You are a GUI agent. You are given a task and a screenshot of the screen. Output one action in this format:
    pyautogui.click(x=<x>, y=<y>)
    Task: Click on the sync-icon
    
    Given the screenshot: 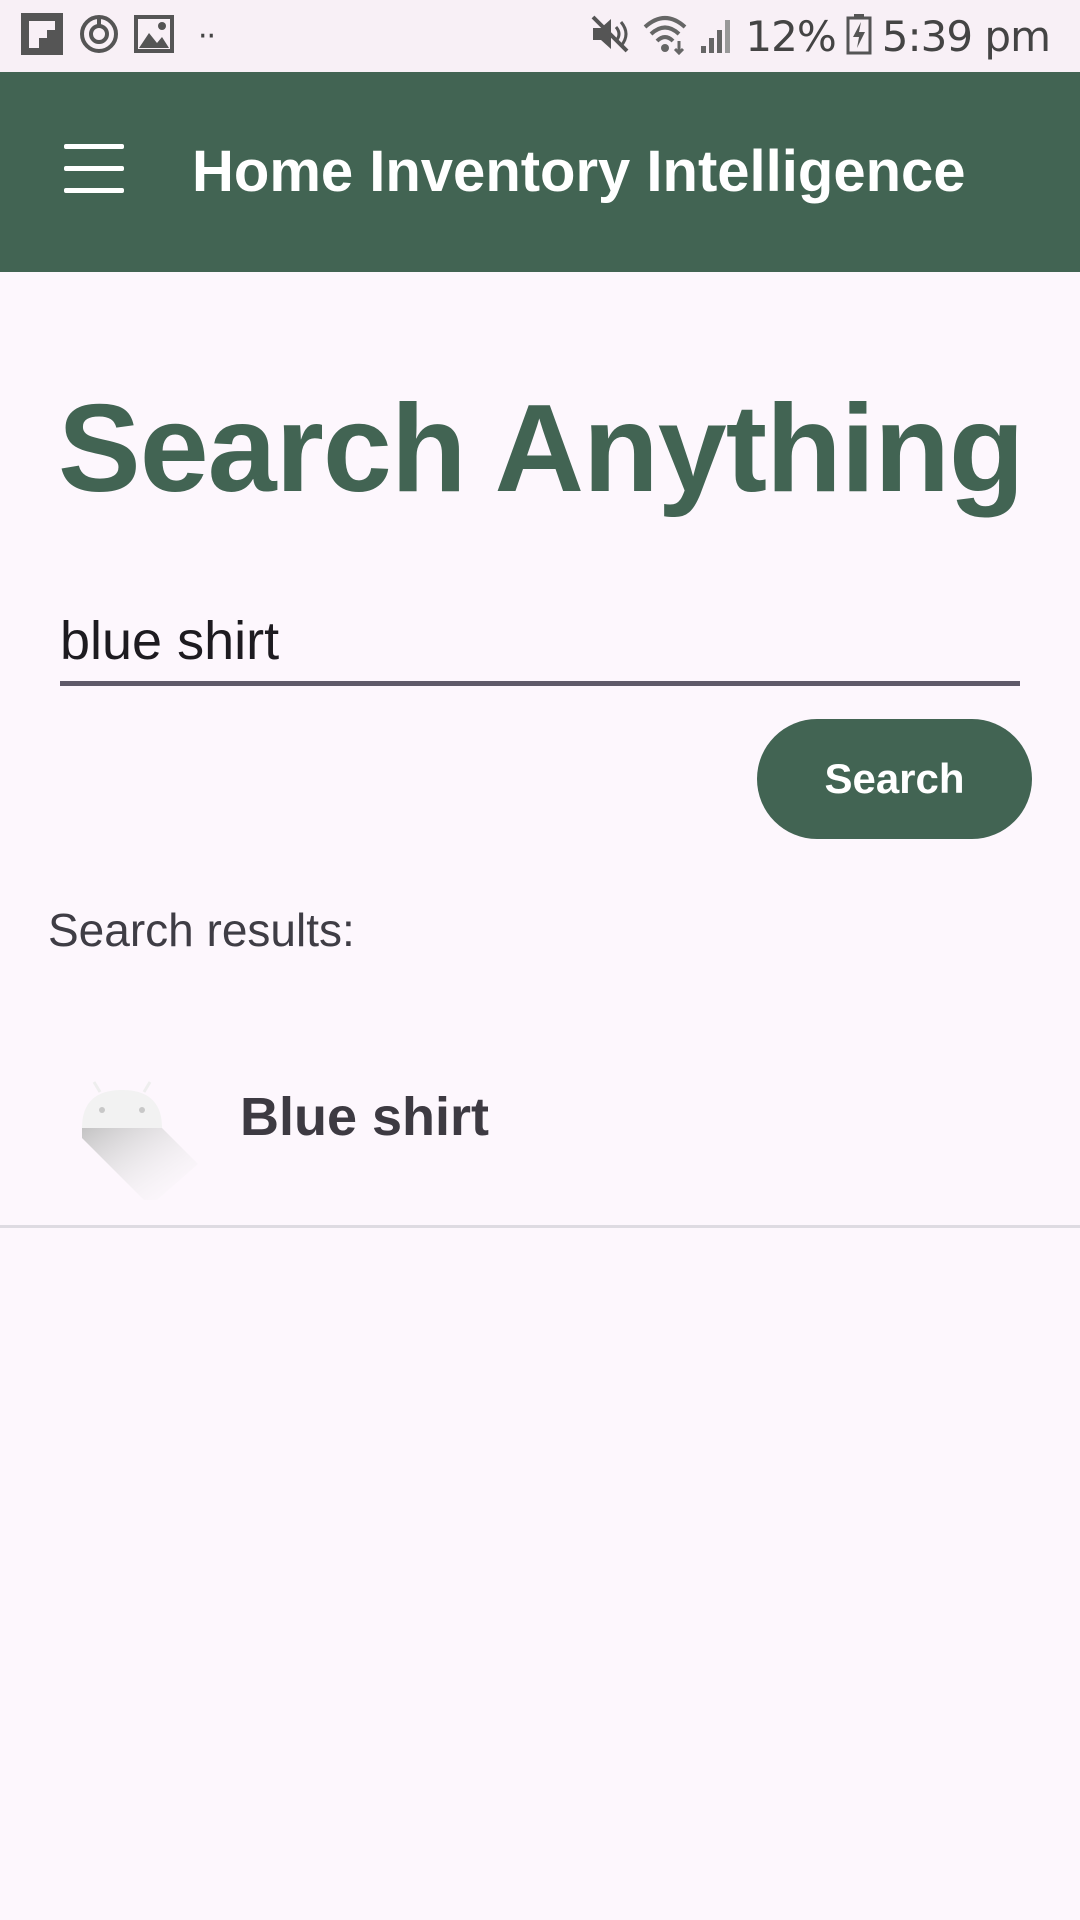 What is the action you would take?
    pyautogui.click(x=99, y=36)
    